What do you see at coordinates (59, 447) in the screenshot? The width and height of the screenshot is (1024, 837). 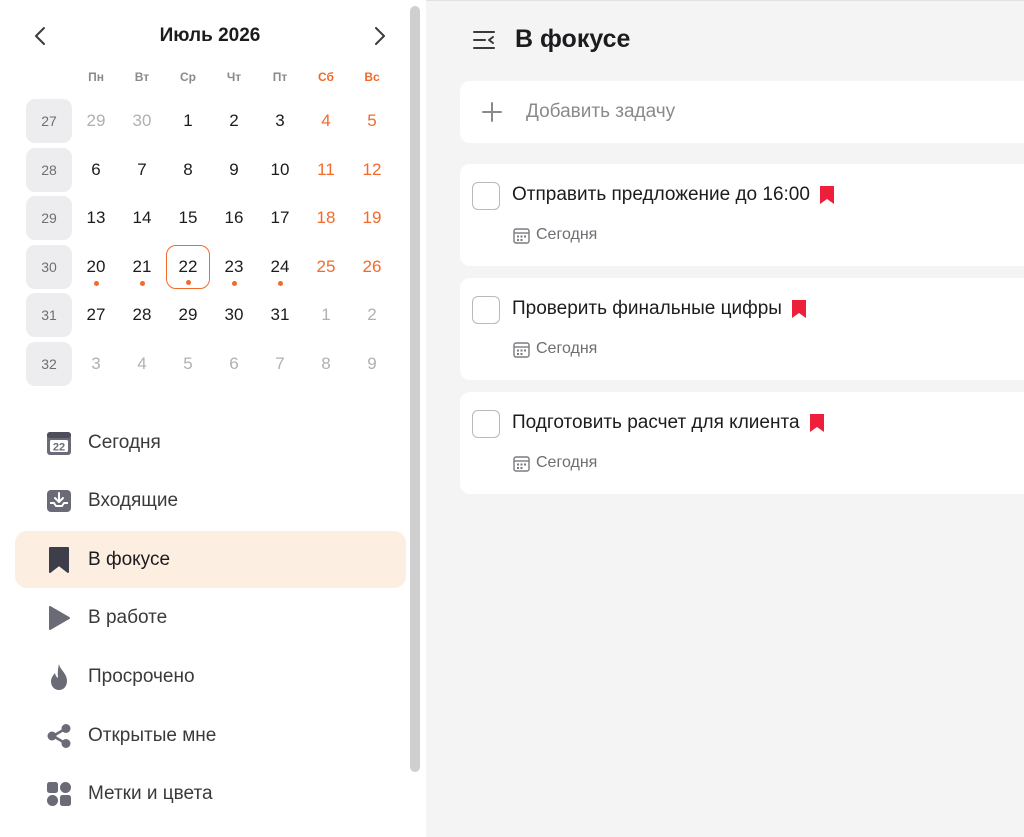 I see `today-date-badge: 22` at bounding box center [59, 447].